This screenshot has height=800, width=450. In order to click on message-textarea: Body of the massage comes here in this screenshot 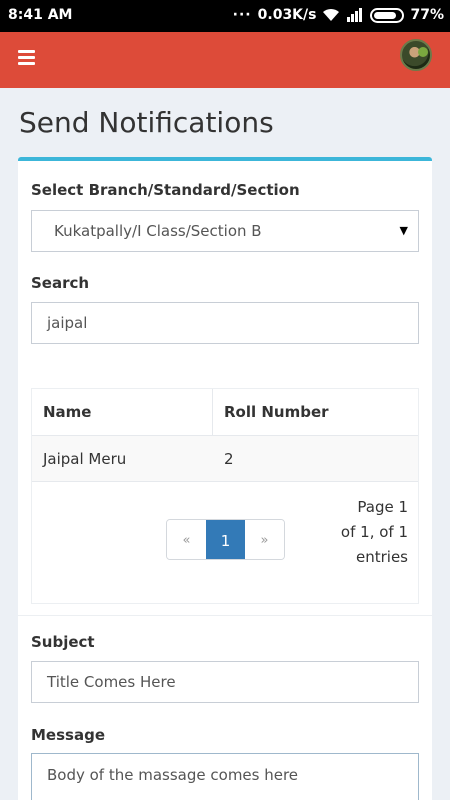, I will do `click(225, 776)`.